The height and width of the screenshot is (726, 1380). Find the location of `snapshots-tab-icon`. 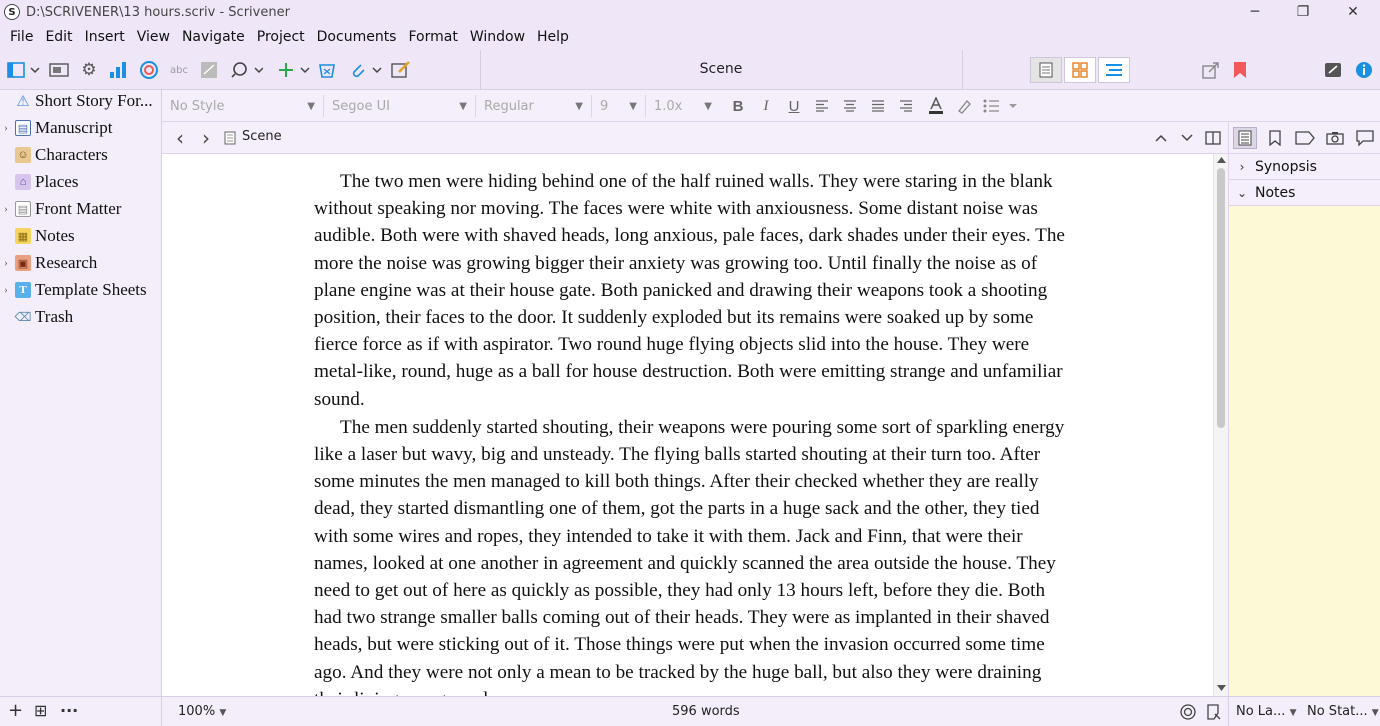

snapshots-tab-icon is located at coordinates (1335, 138).